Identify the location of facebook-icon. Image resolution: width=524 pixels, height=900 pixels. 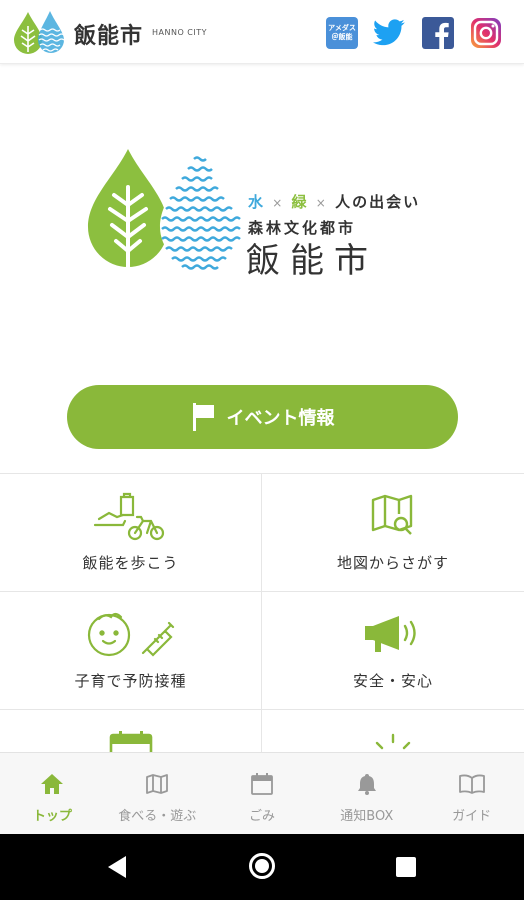
(438, 33).